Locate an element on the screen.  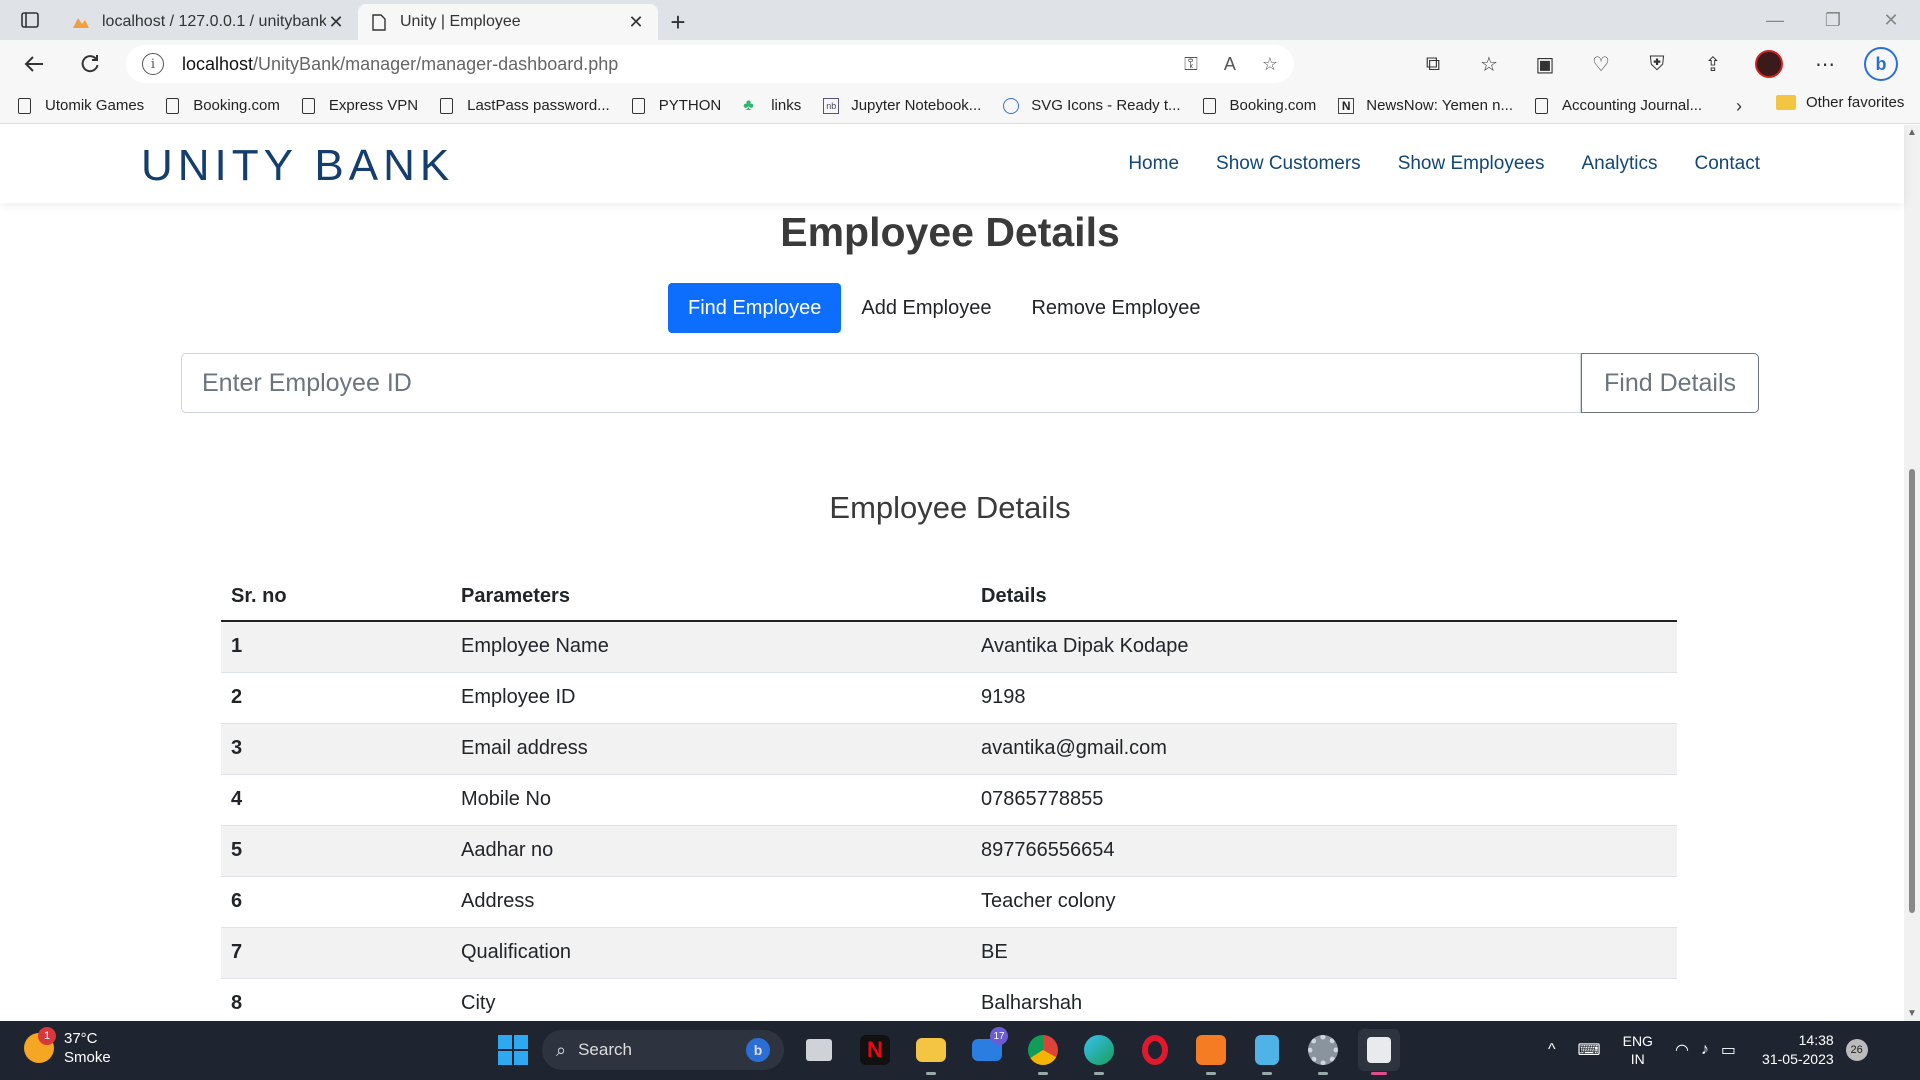
bookmark-label: PYTHON is located at coordinates (690, 105).